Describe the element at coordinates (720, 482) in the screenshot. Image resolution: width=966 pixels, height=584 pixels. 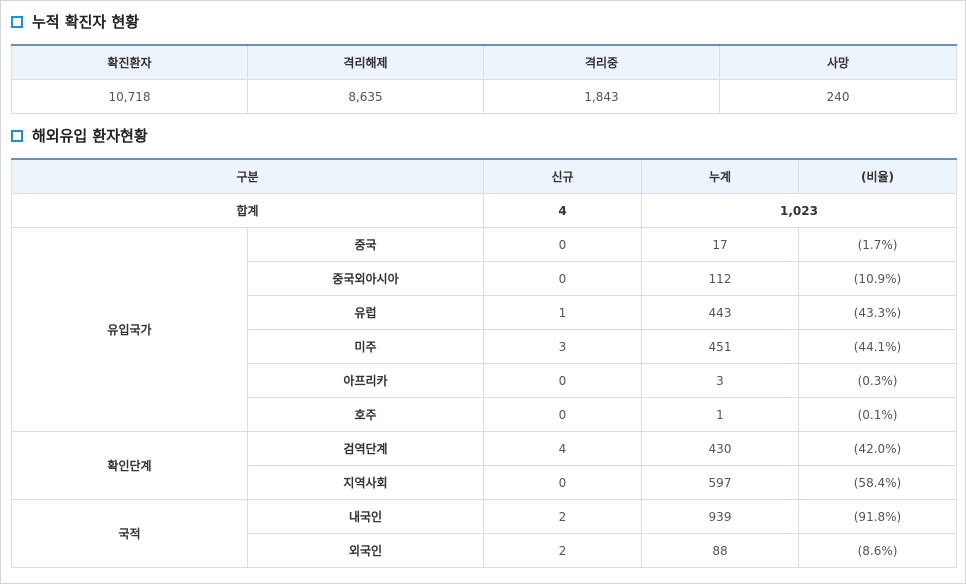
I see `row-total: 597` at that location.